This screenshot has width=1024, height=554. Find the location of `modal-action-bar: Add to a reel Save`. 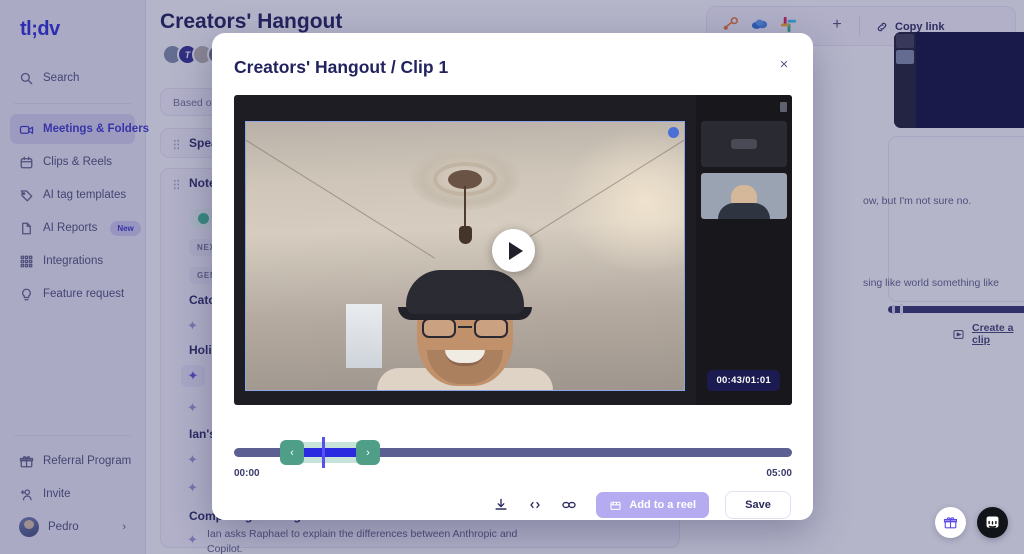

modal-action-bar: Add to a reel Save is located at coordinates (641, 505).